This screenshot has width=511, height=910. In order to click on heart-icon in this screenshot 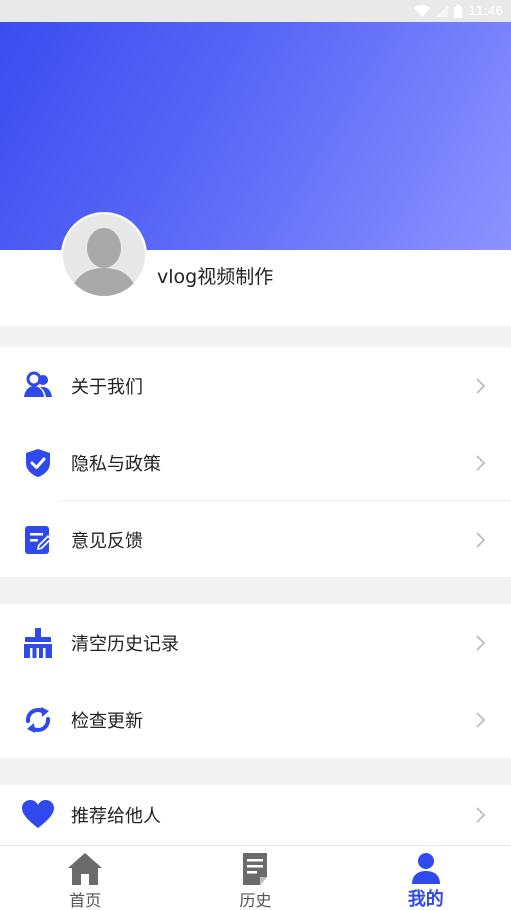, I will do `click(38, 814)`.